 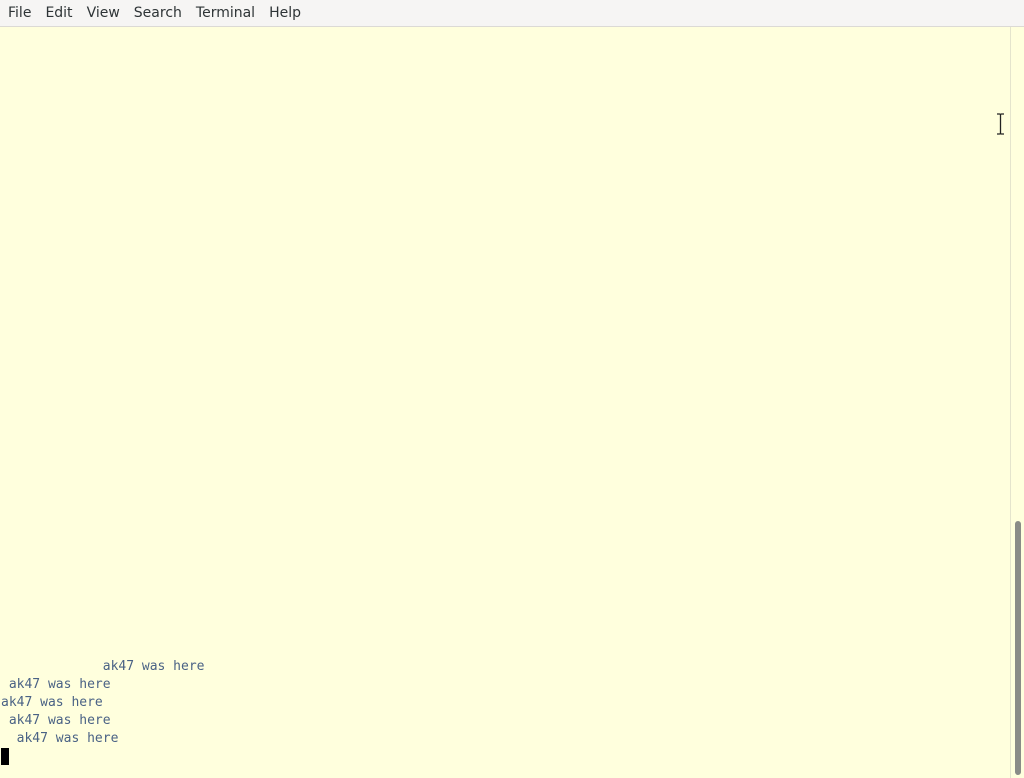 I want to click on text-cursor, so click(x=5, y=756).